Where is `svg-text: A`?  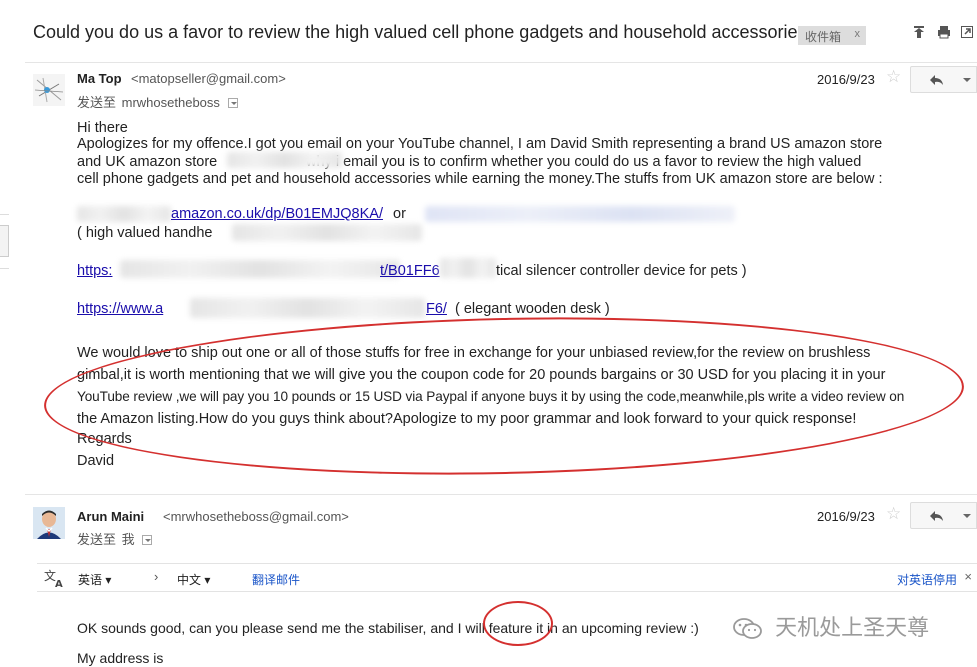 svg-text: A is located at coordinates (59, 583).